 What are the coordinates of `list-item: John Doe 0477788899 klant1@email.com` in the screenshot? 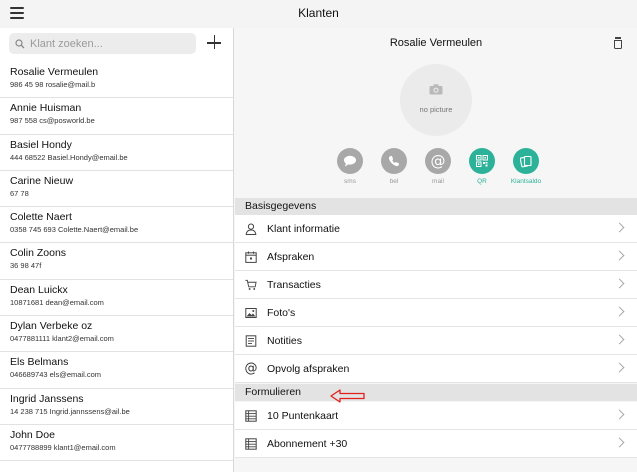 It's located at (116, 443).